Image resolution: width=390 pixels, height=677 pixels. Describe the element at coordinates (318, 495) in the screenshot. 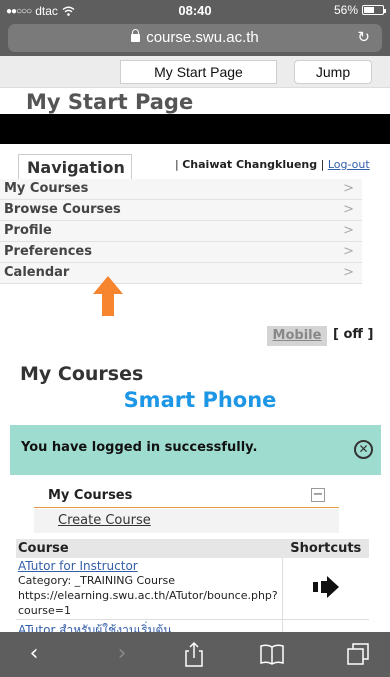

I see `collapse-icon: −` at that location.